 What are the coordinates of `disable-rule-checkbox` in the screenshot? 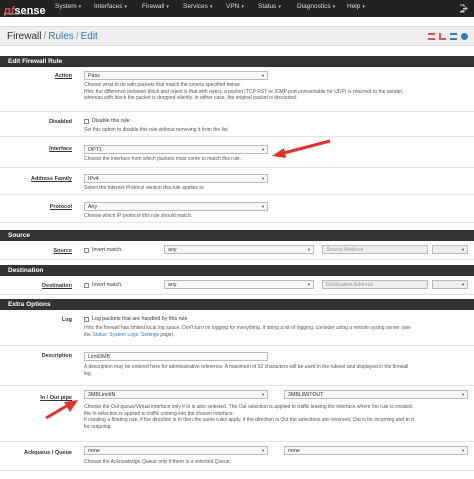 It's located at (86, 121).